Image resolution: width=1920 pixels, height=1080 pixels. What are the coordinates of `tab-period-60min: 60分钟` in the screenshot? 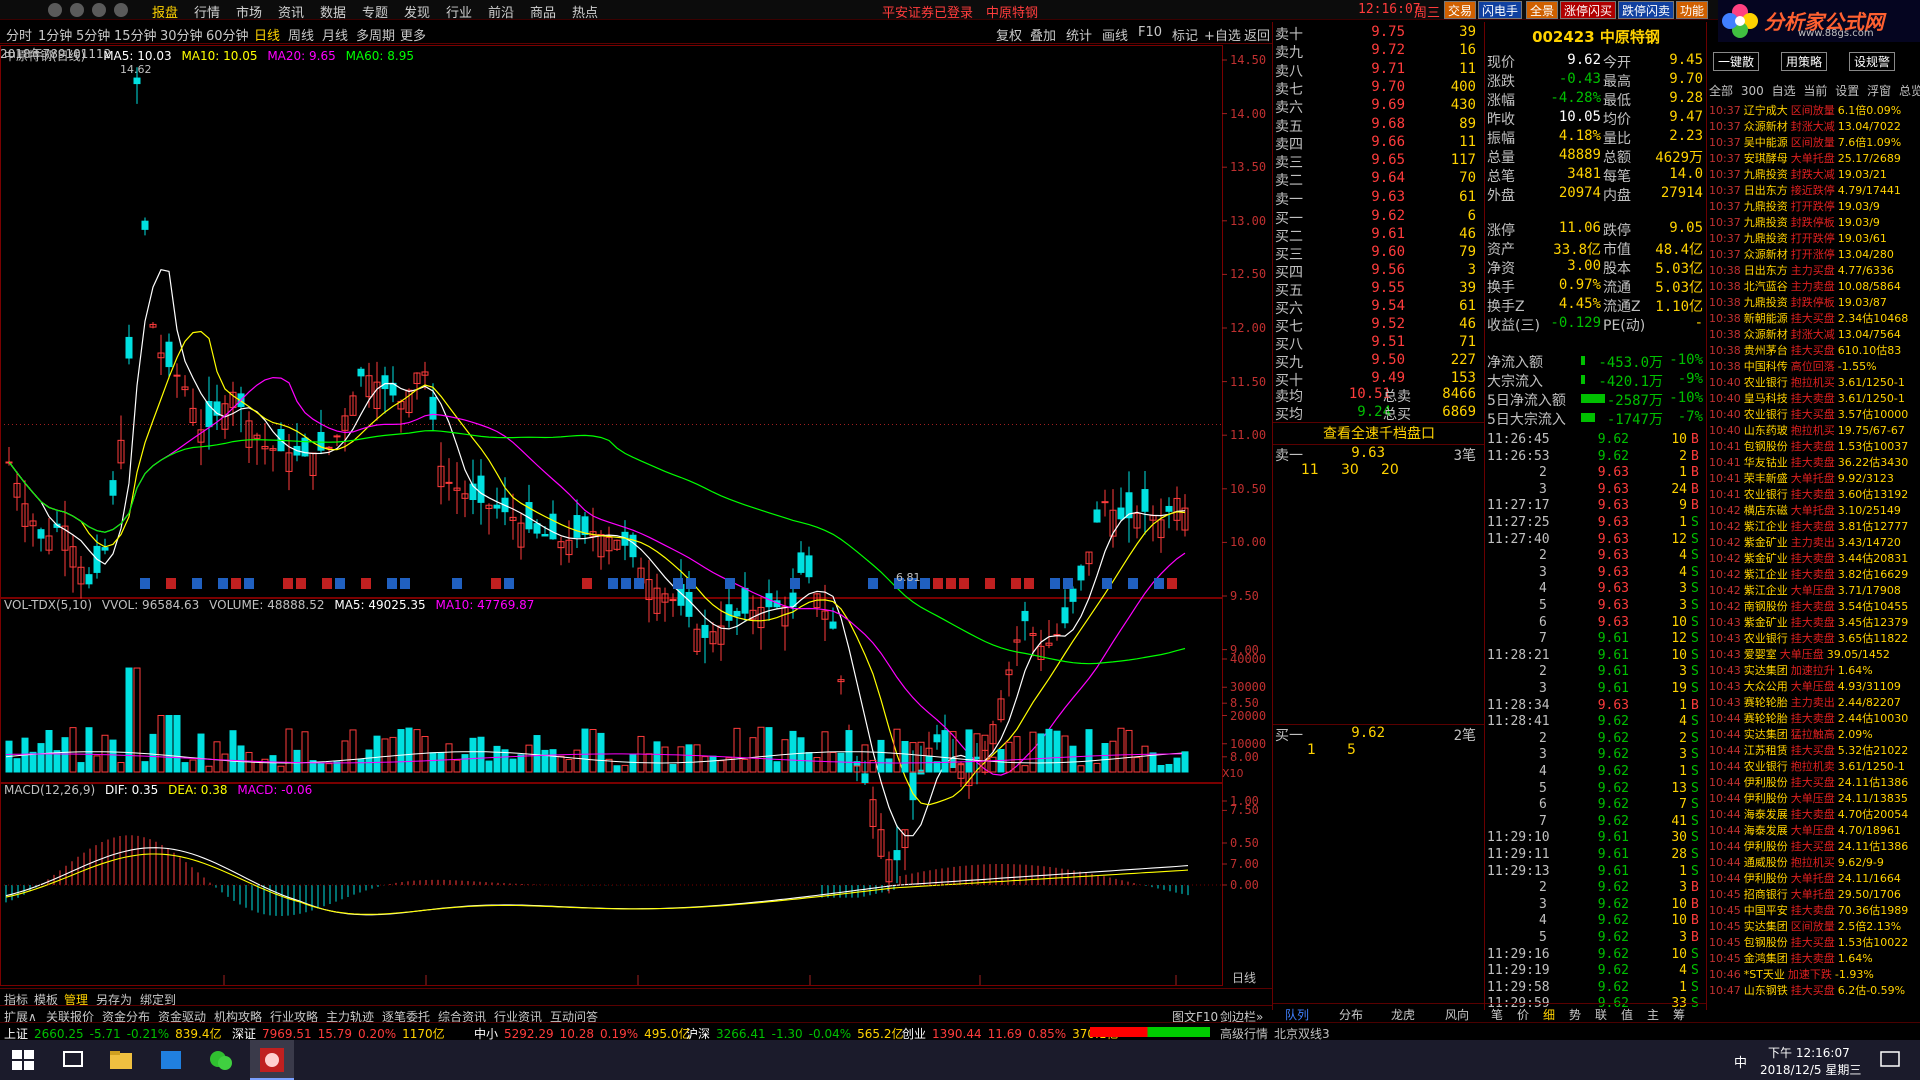 It's located at (227, 34).